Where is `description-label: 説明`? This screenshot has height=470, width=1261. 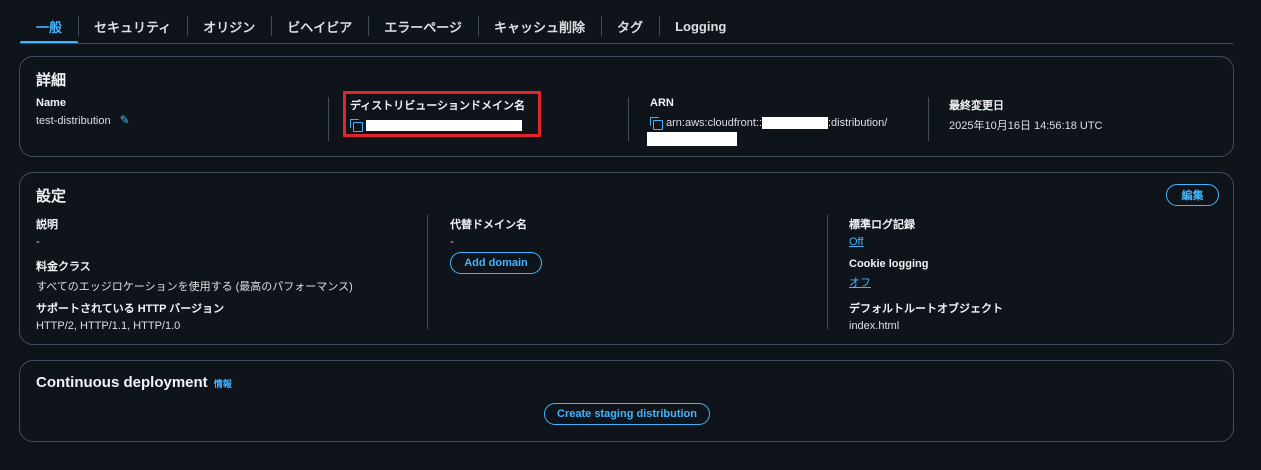
description-label: 説明 is located at coordinates (47, 225).